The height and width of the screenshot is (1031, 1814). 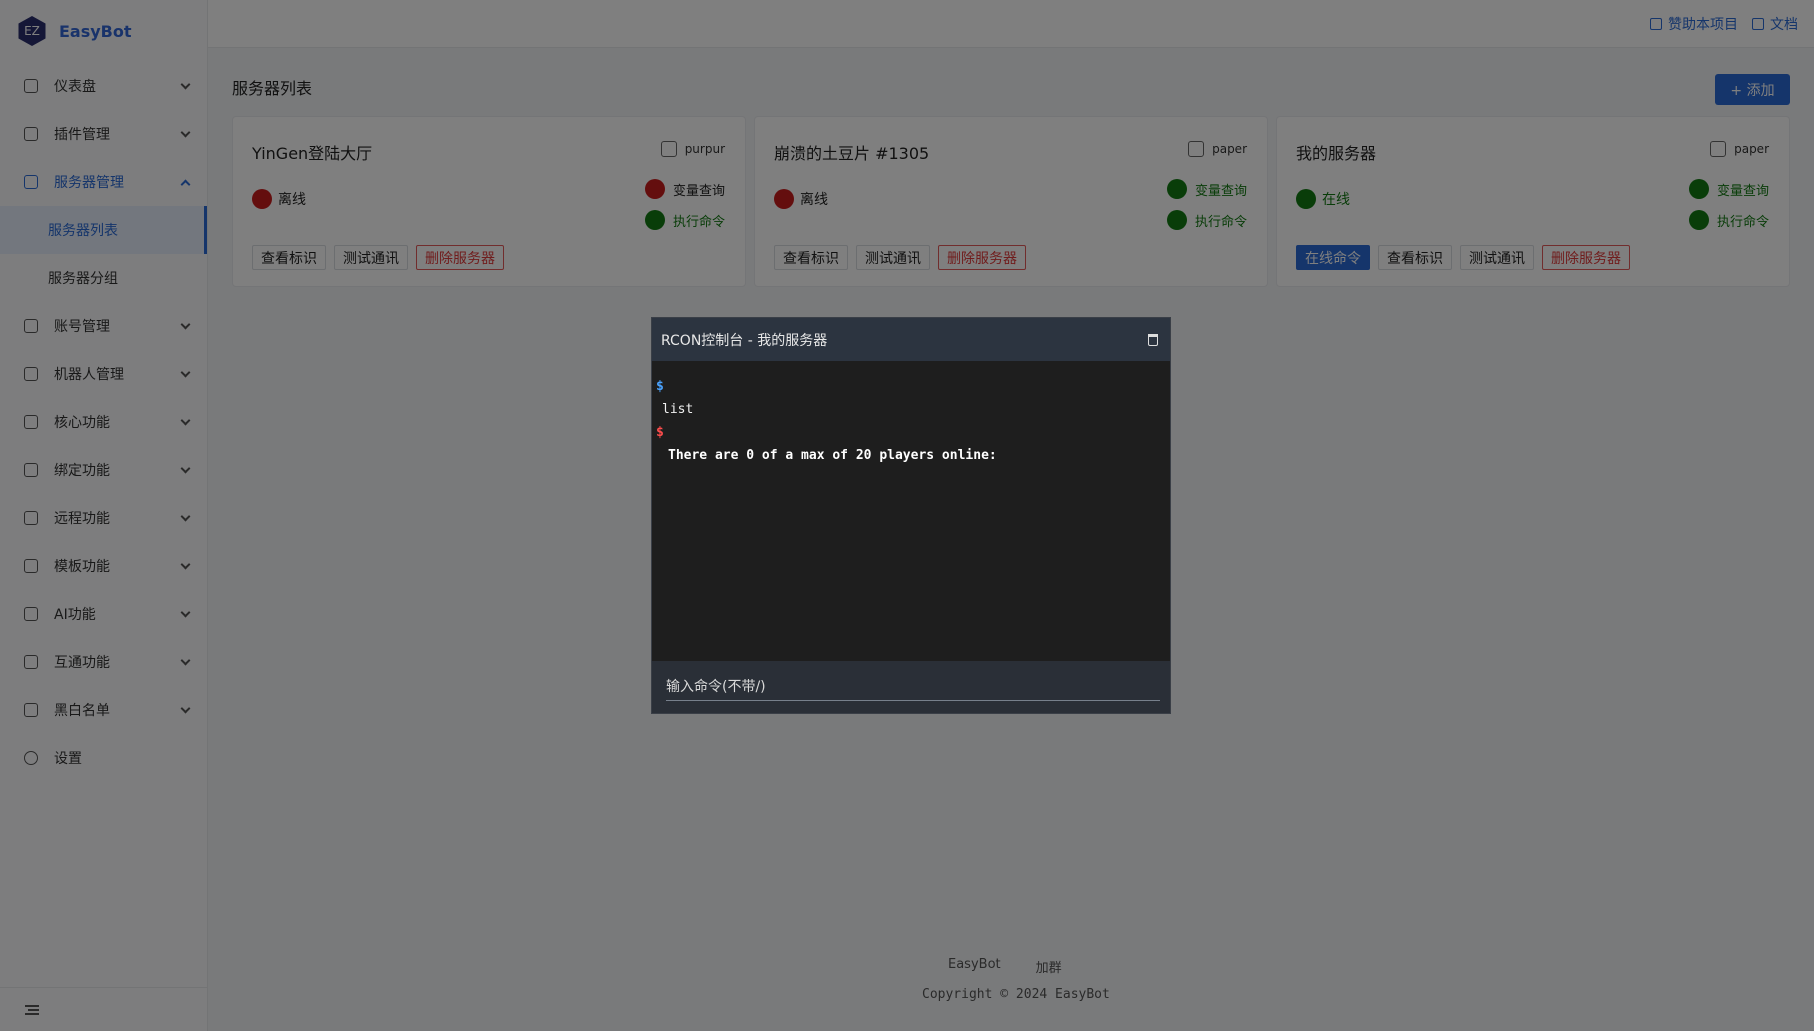 I want to click on console-command: list, so click(x=678, y=409).